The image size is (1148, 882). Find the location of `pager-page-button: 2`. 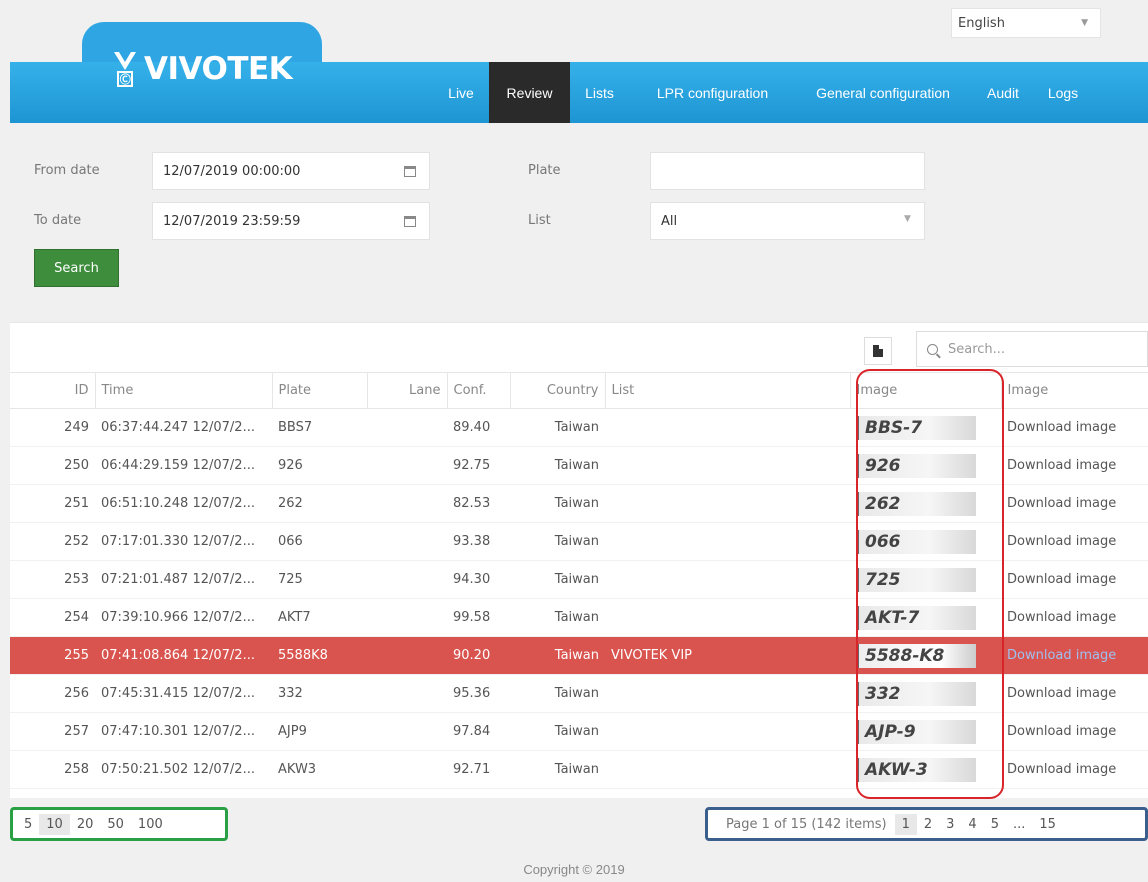

pager-page-button: 2 is located at coordinates (928, 824).